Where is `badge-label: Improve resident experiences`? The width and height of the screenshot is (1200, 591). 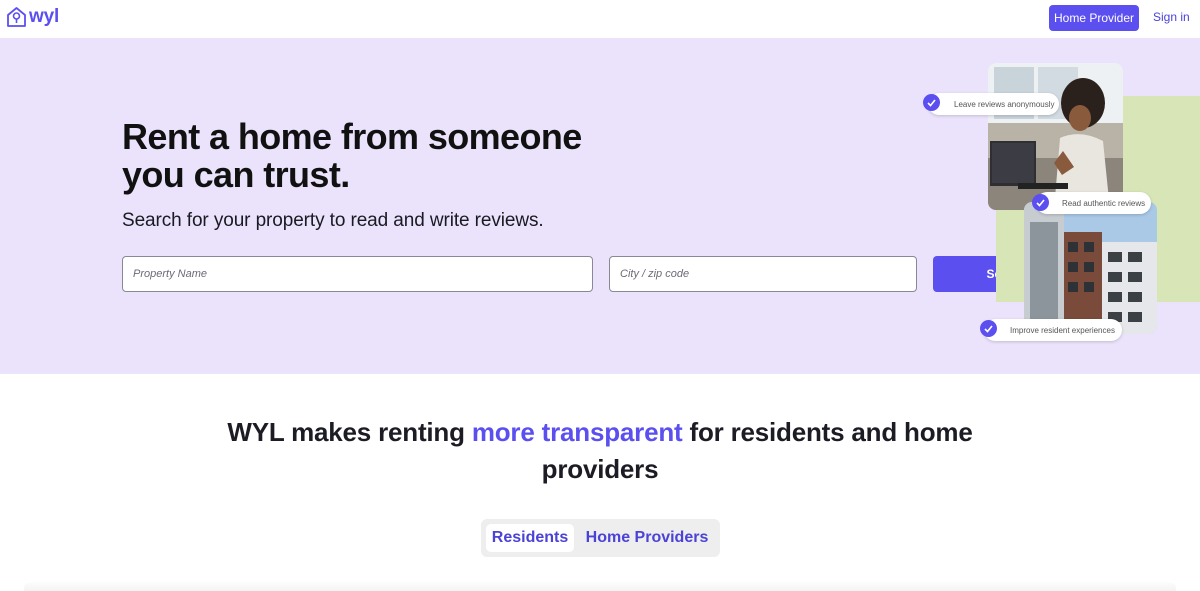 badge-label: Improve resident experiences is located at coordinates (1062, 330).